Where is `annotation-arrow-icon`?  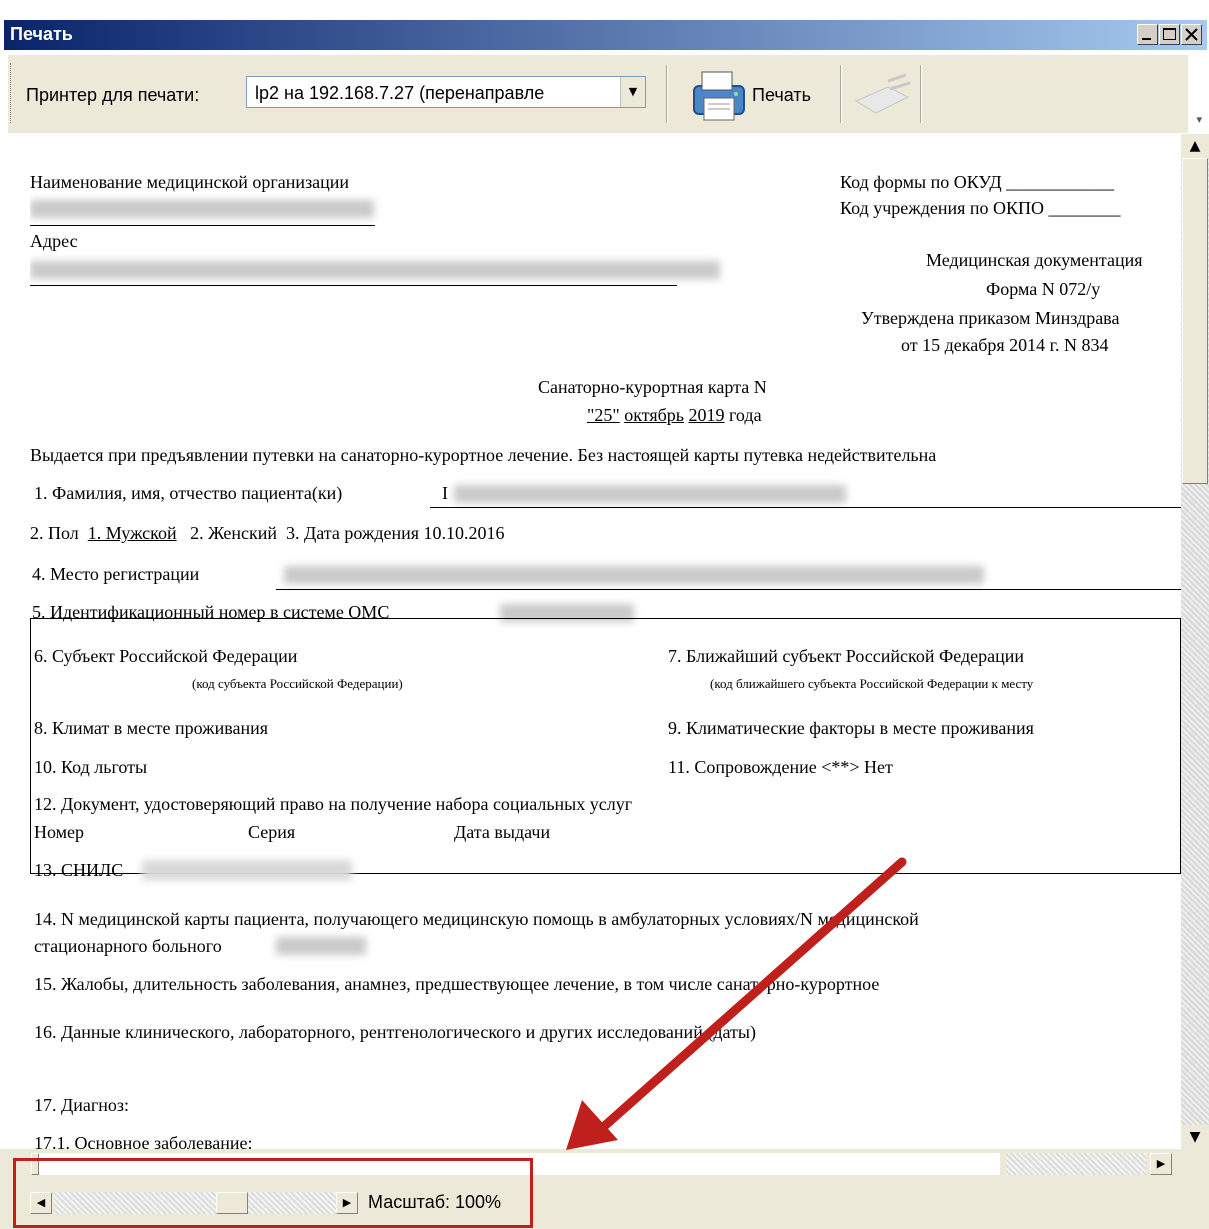 annotation-arrow-icon is located at coordinates (736, 1003).